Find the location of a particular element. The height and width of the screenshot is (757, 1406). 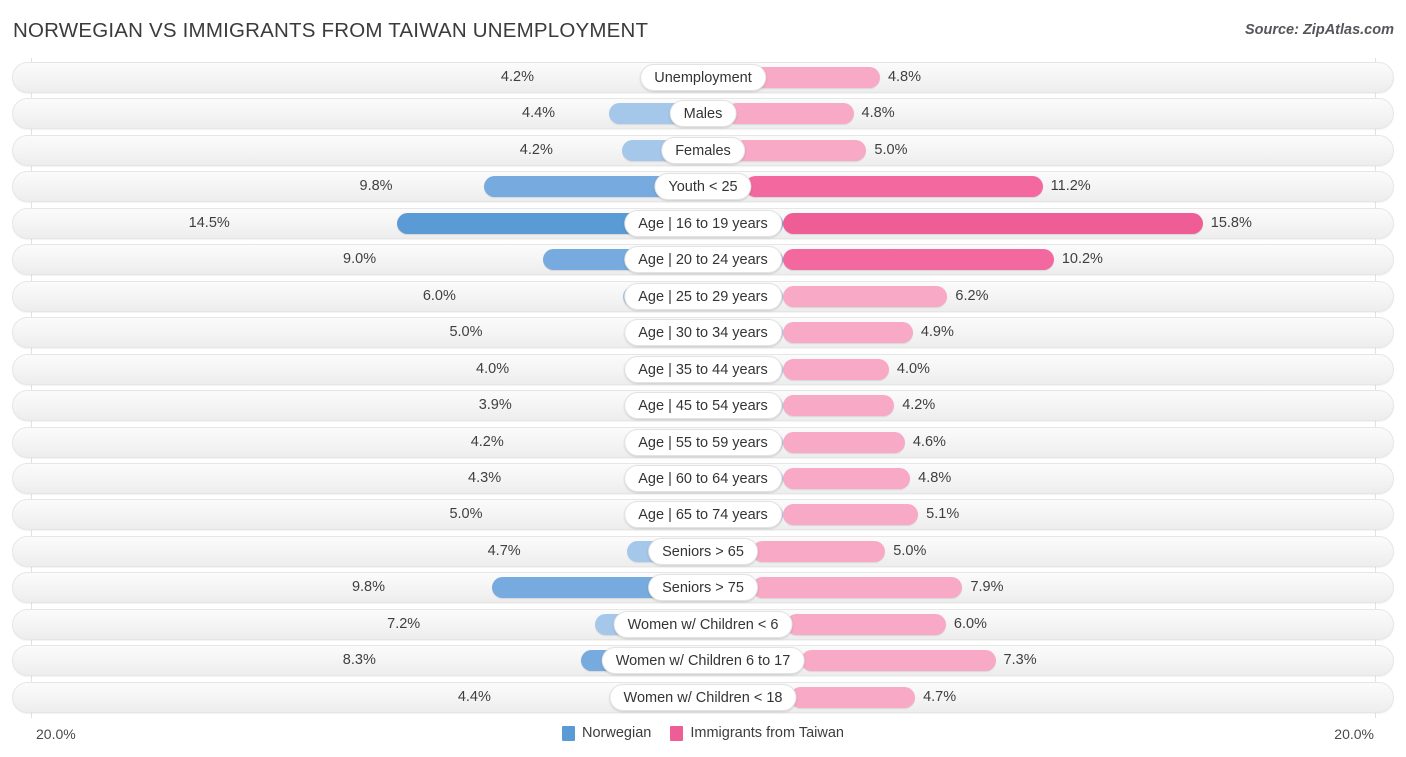

axis-max-left: 20.0% is located at coordinates (56, 734).